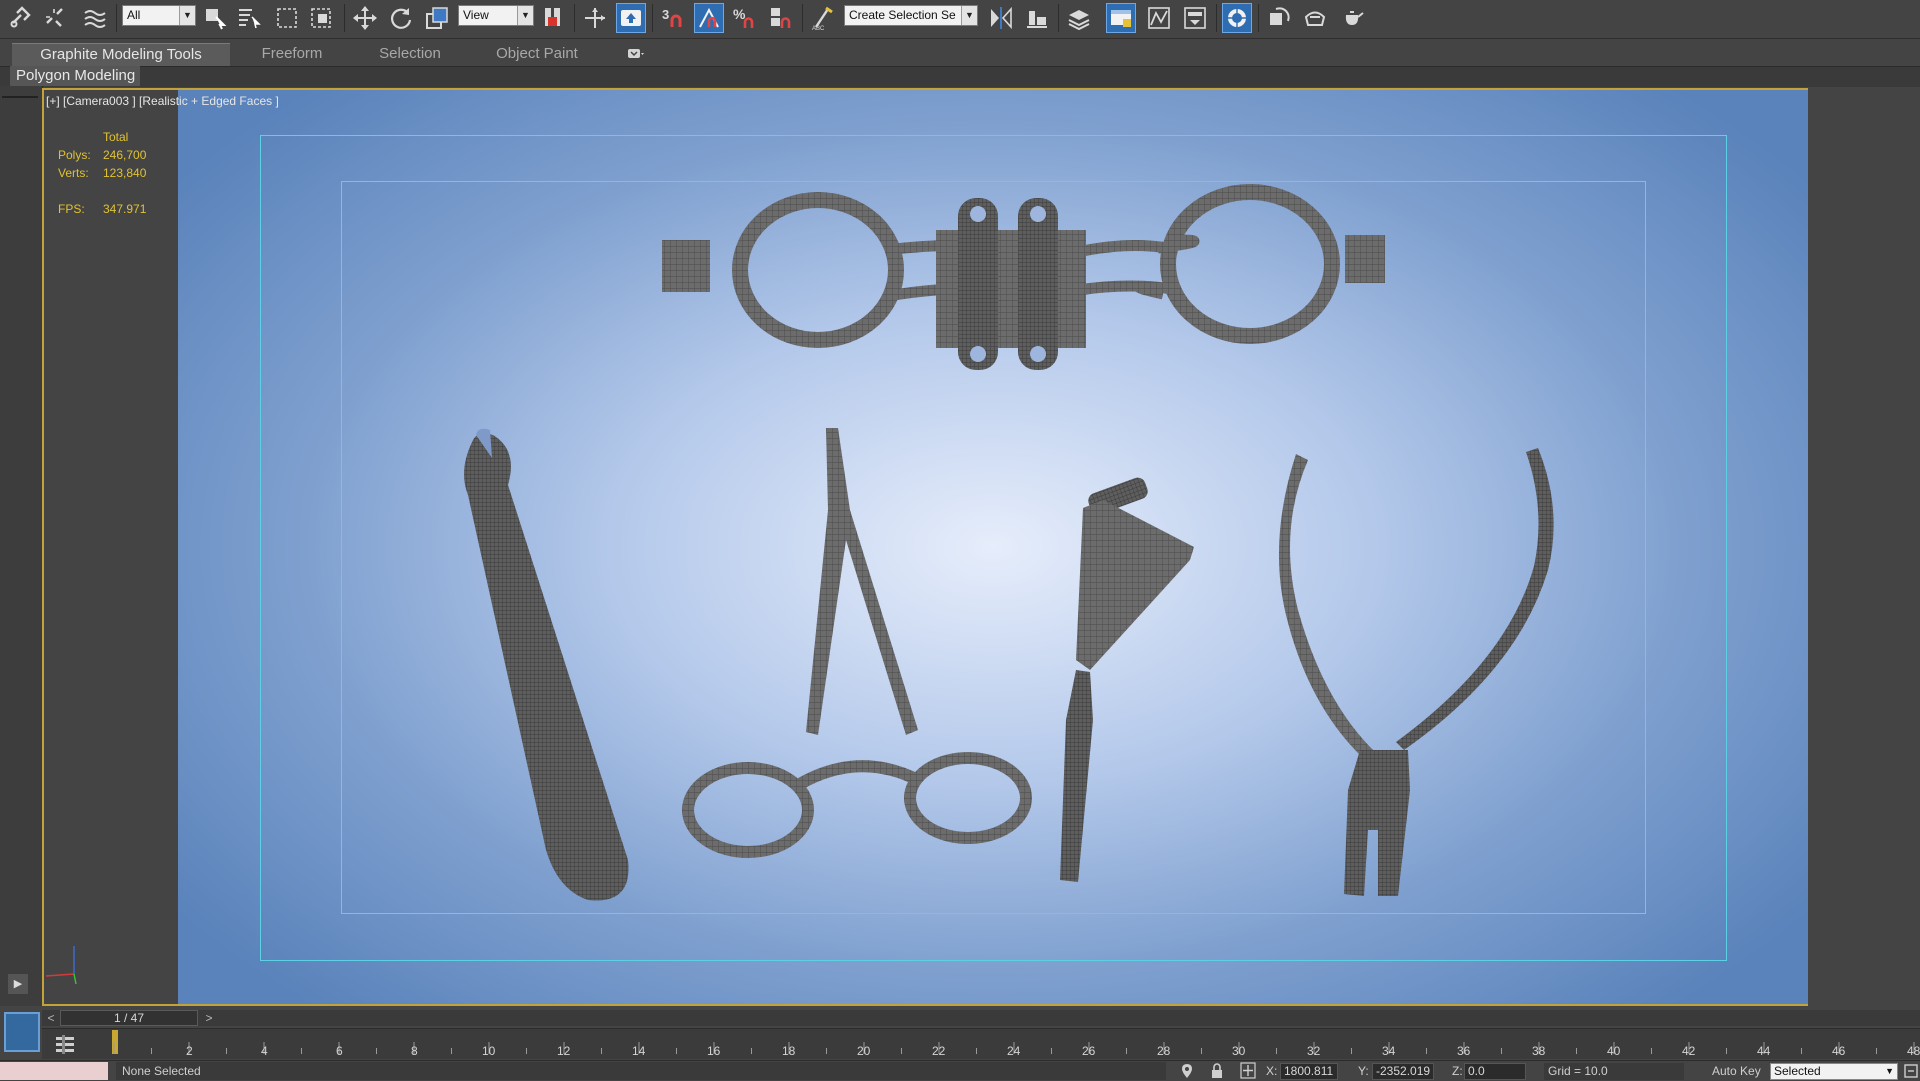 This screenshot has height=1081, width=1920. What do you see at coordinates (636, 53) in the screenshot?
I see `ribbon-options-icon` at bounding box center [636, 53].